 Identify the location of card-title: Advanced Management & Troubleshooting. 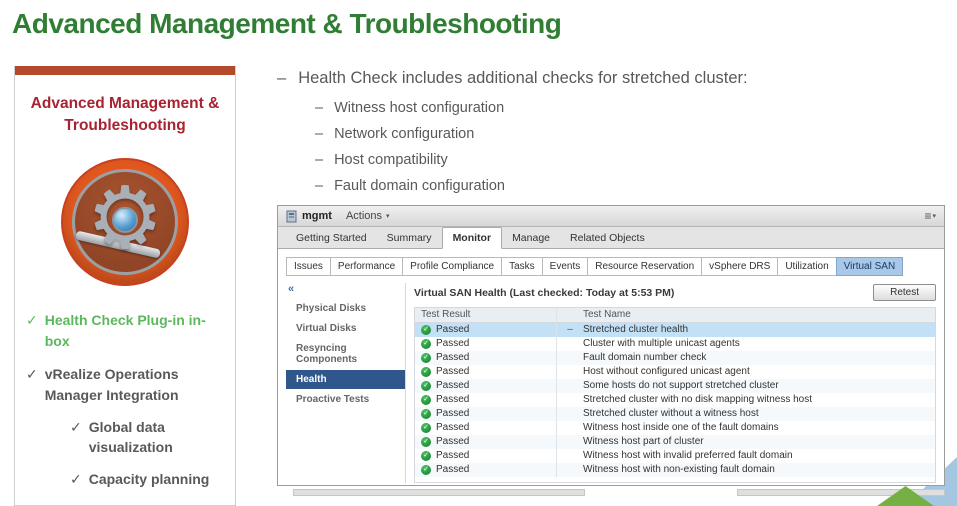
(125, 115).